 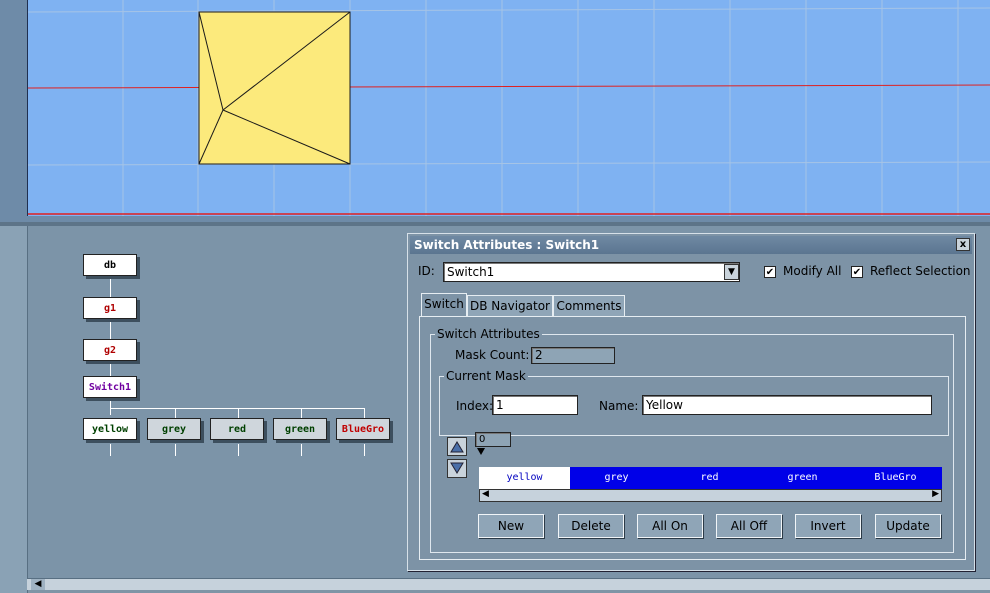 I want to click on tab-label: DB Navigator, so click(x=509, y=306).